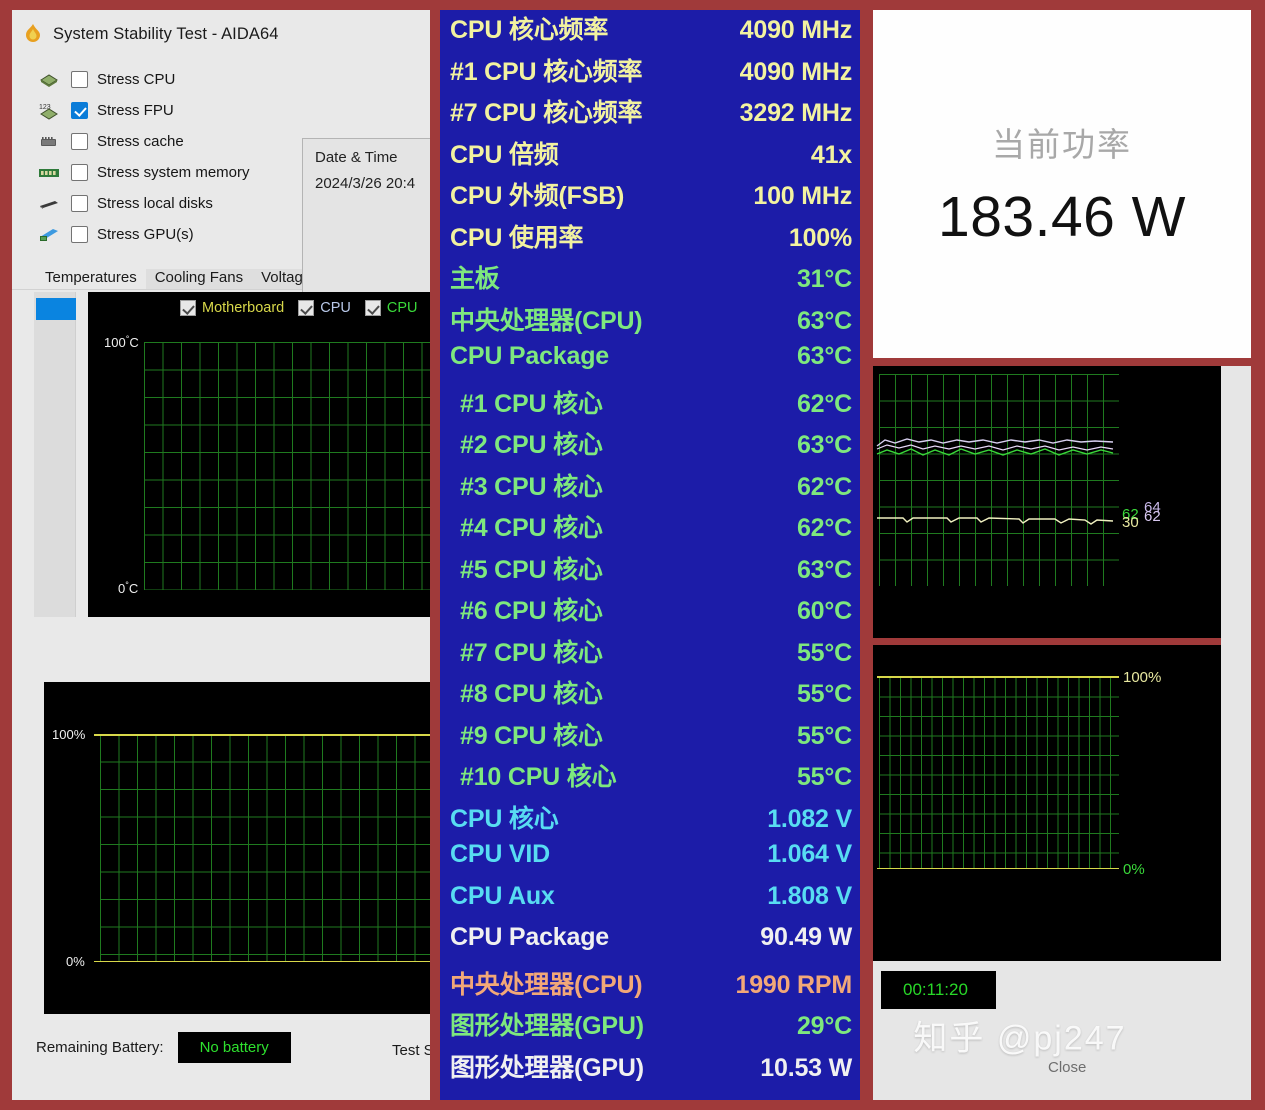  I want to click on osd-row-label: #10 CPU 核心, so click(538, 777).